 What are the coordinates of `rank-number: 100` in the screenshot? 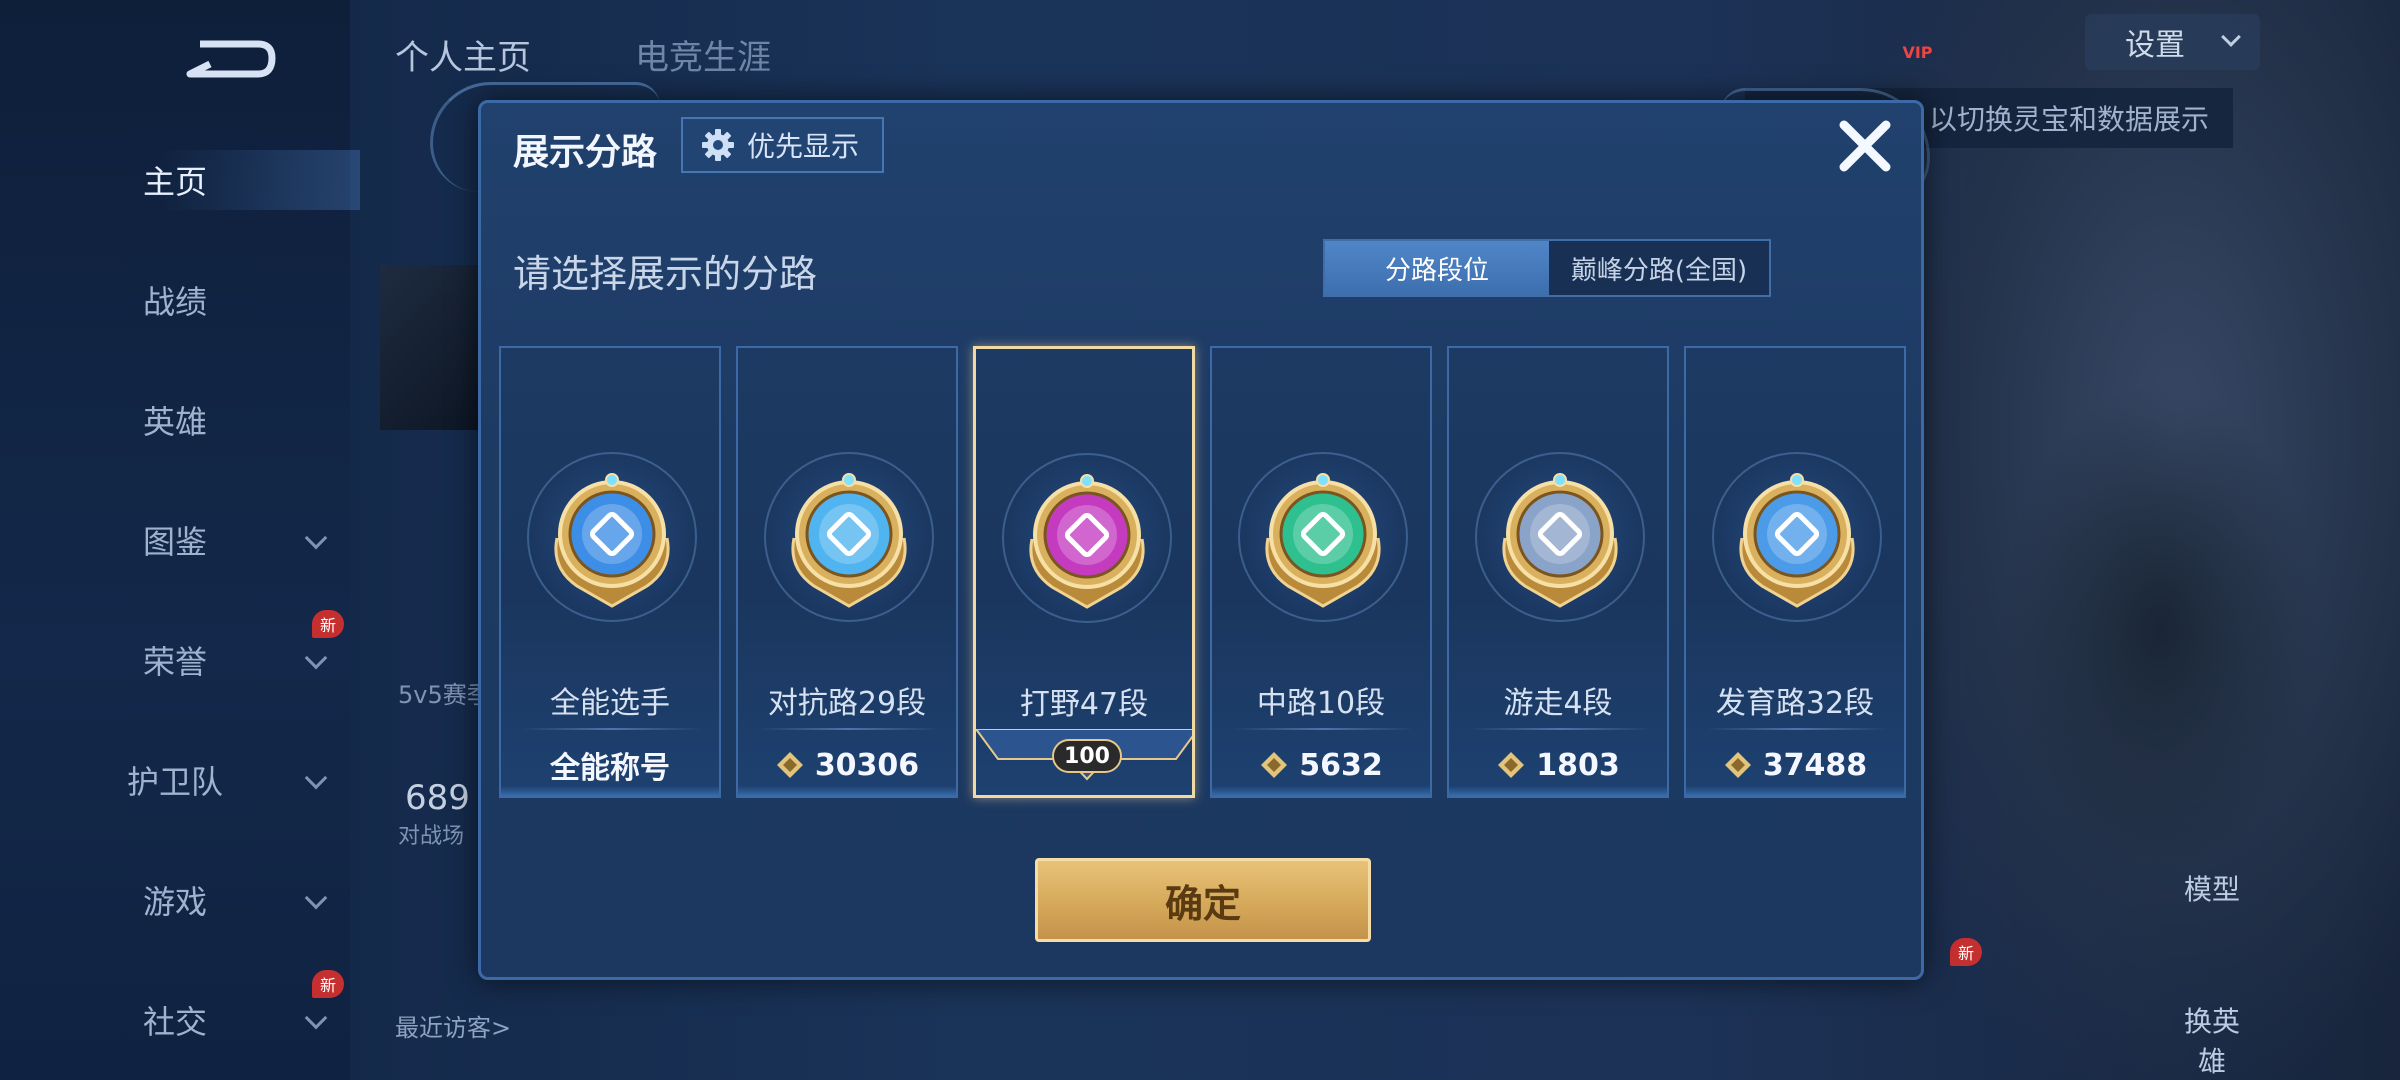 It's located at (1087, 756).